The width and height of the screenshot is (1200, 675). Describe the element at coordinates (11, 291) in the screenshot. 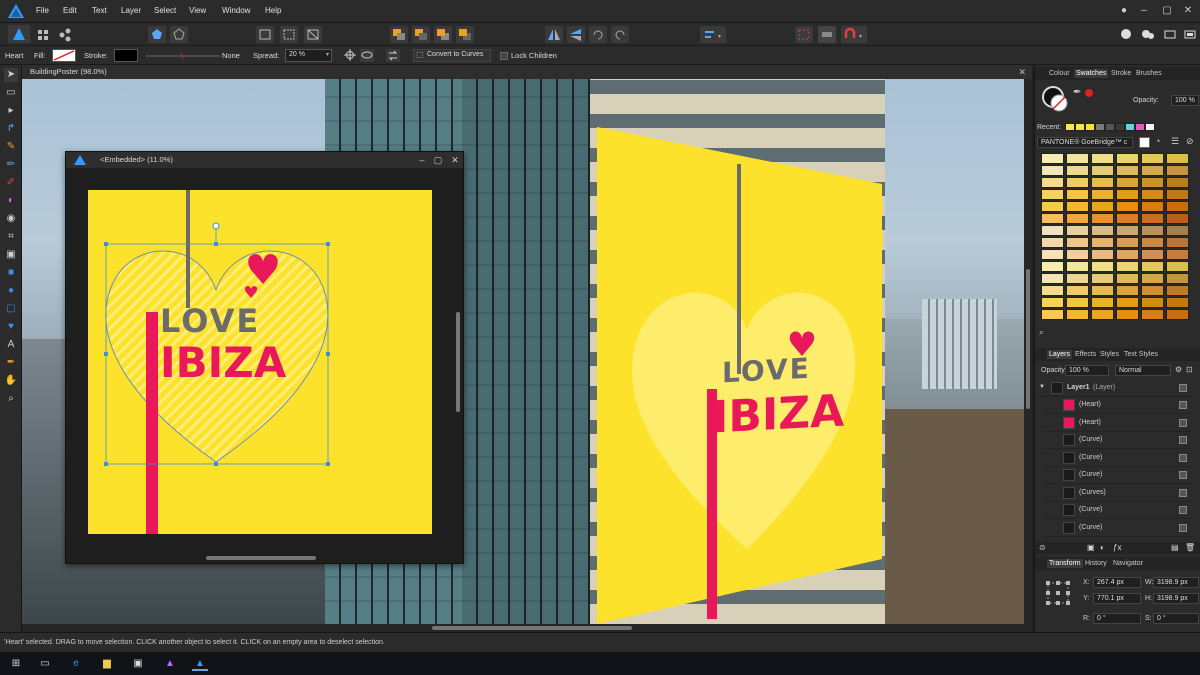

I see `ellipse-tool-icon: ●` at that location.